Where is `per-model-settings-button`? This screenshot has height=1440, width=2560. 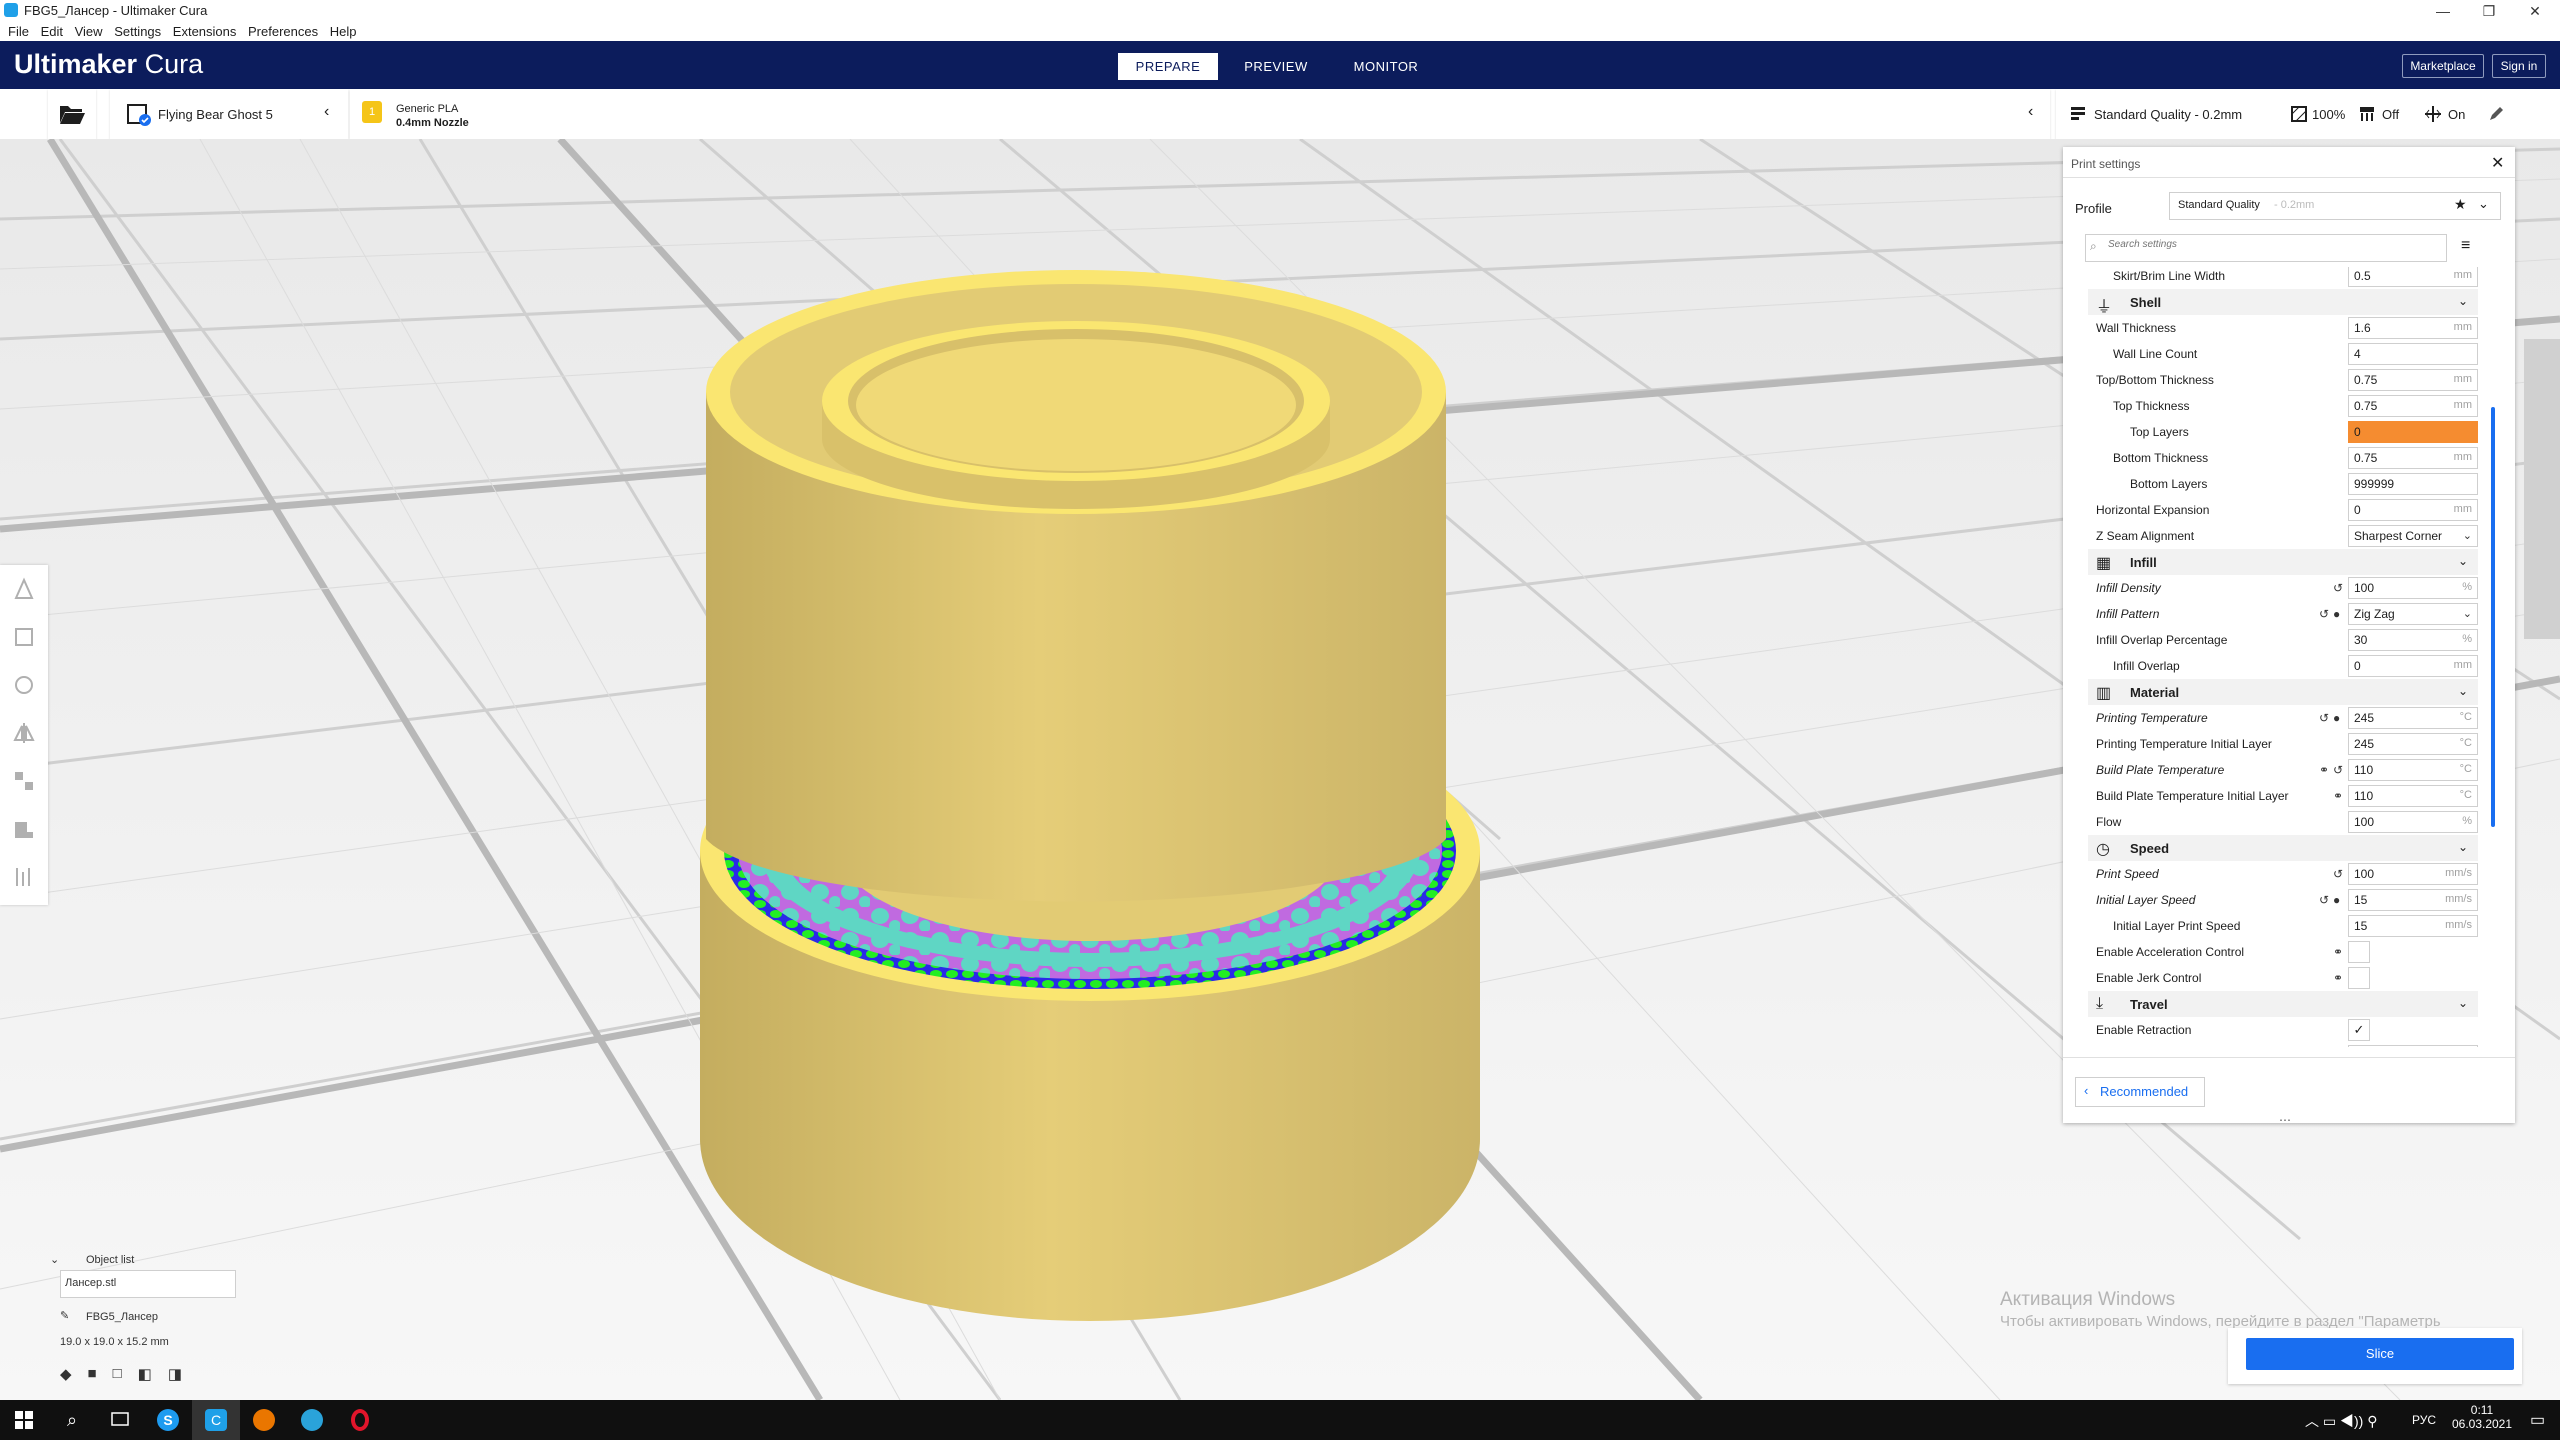
per-model-settings-button is located at coordinates (24, 781).